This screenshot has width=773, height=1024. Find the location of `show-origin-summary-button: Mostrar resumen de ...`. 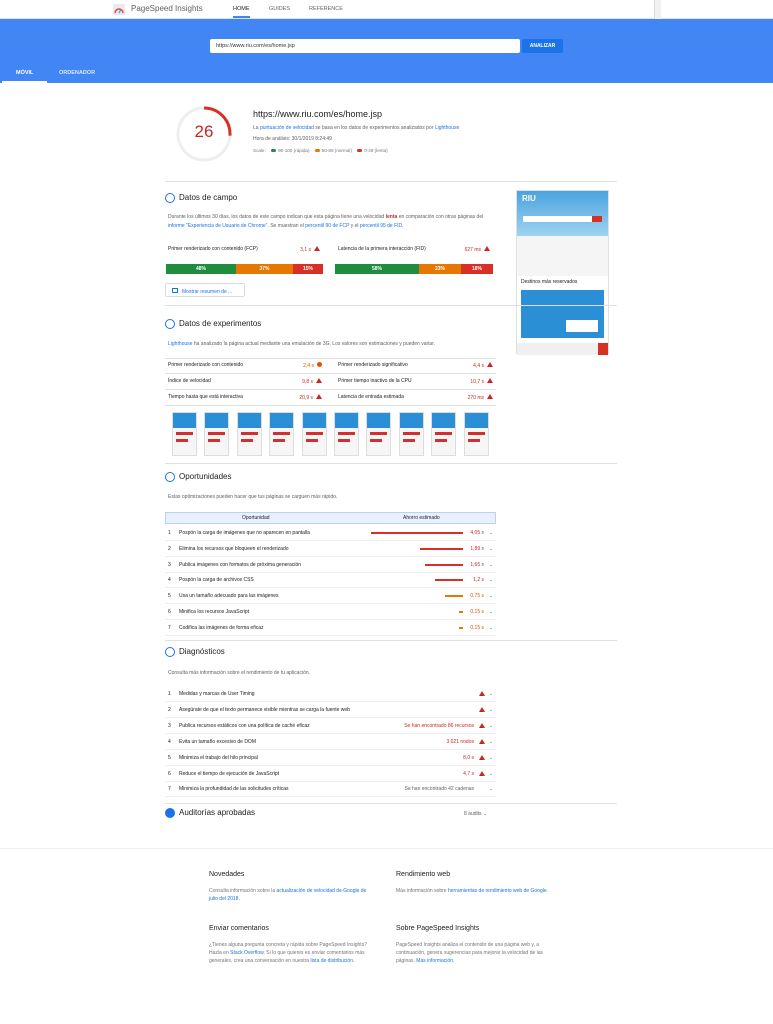

show-origin-summary-button: Mostrar resumen de ... is located at coordinates (205, 290).